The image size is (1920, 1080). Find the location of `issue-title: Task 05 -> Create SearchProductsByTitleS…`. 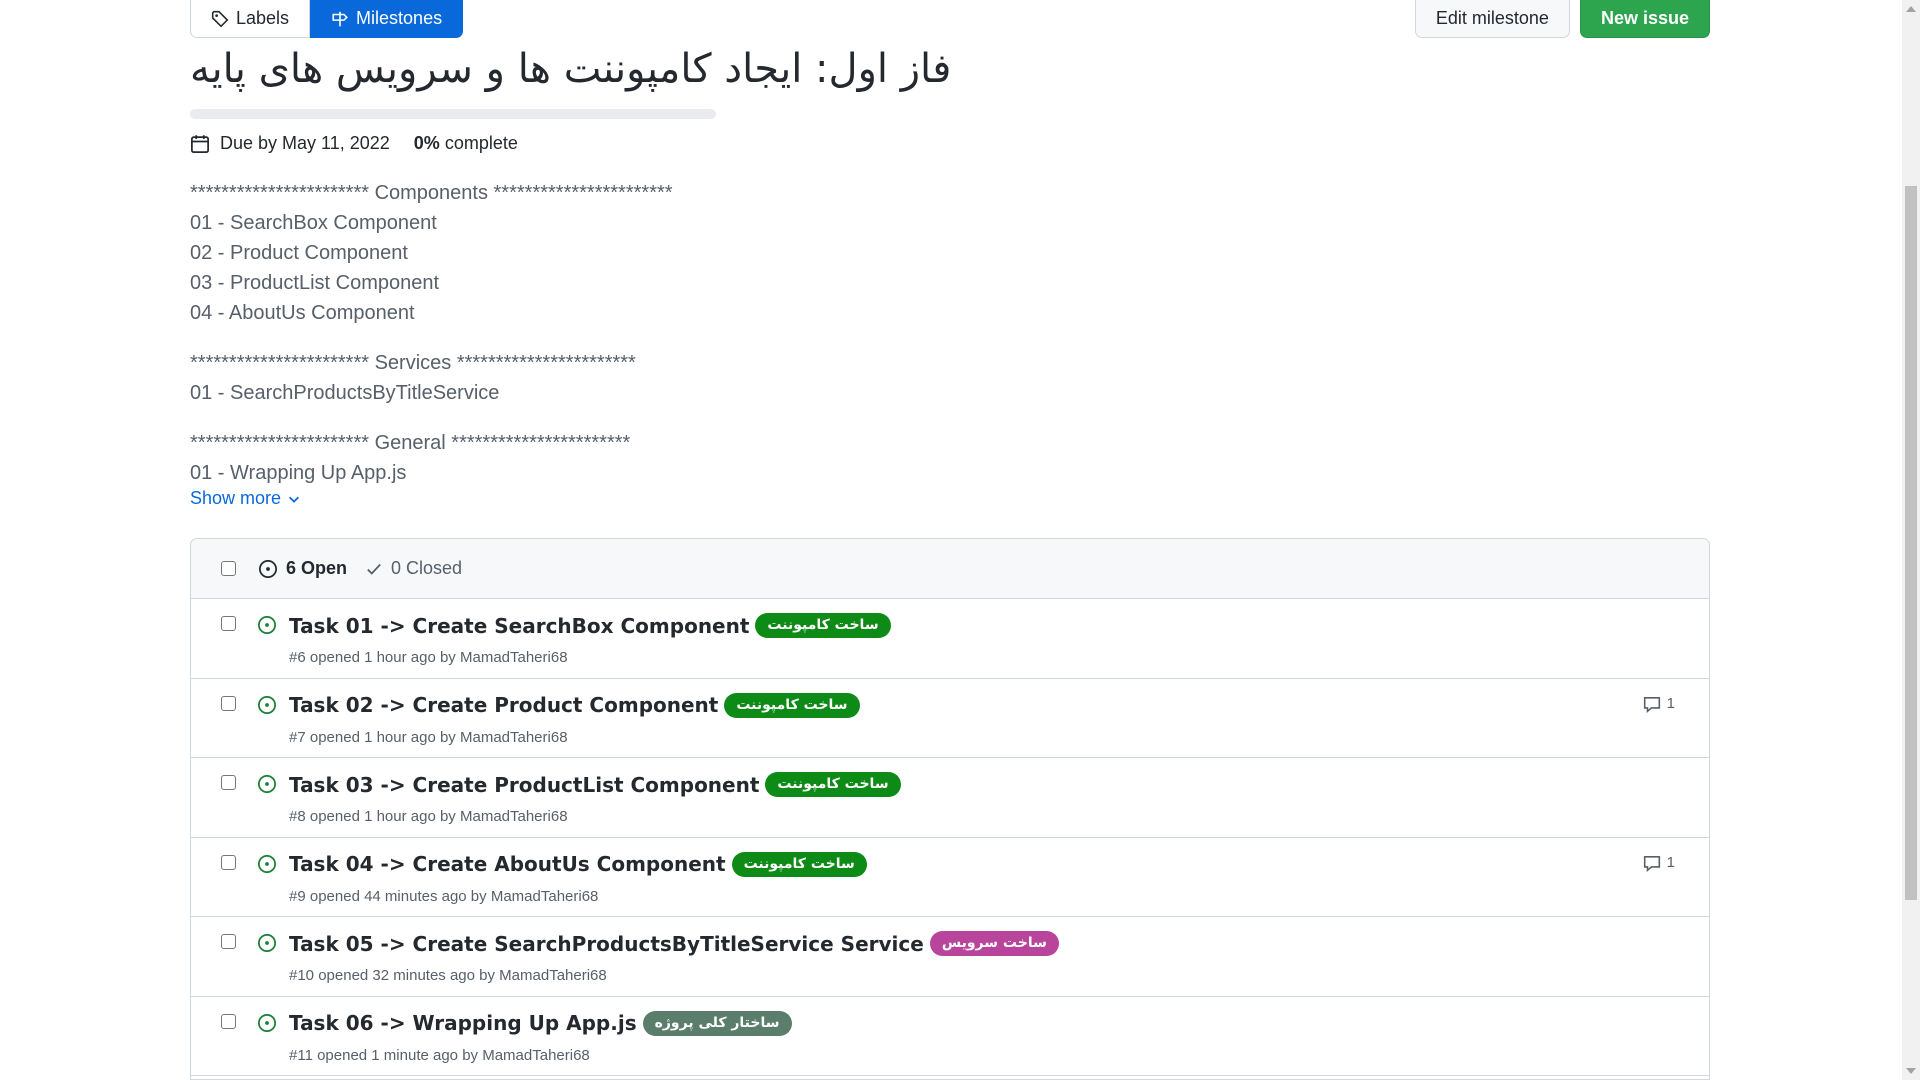

issue-title: Task 05 -> Create SearchProductsByTitleS… is located at coordinates (606, 944).